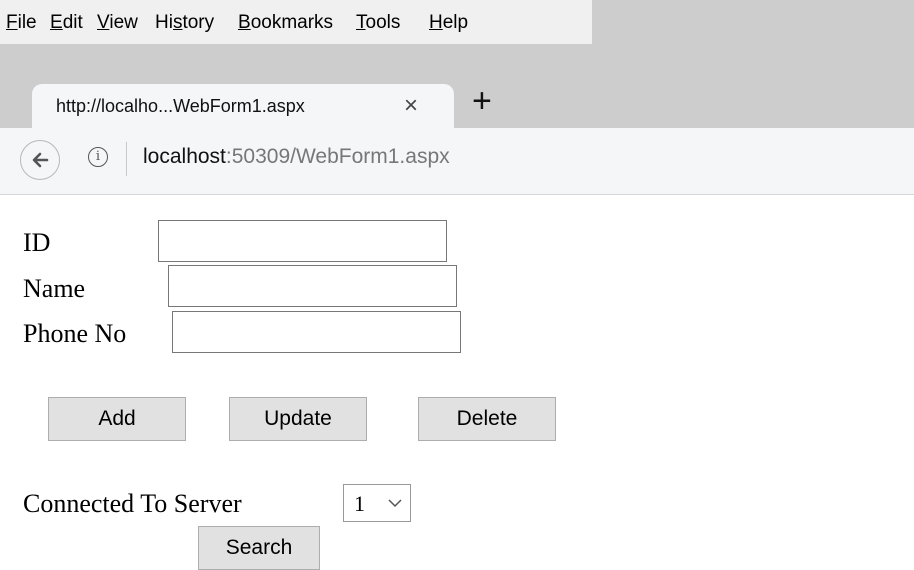  Describe the element at coordinates (184, 23) in the screenshot. I see `menu-history: History` at that location.